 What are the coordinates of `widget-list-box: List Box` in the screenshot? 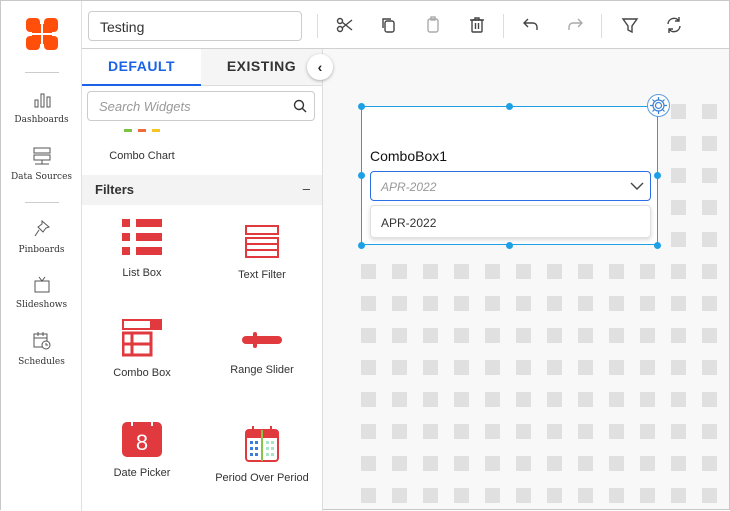 It's located at (142, 249).